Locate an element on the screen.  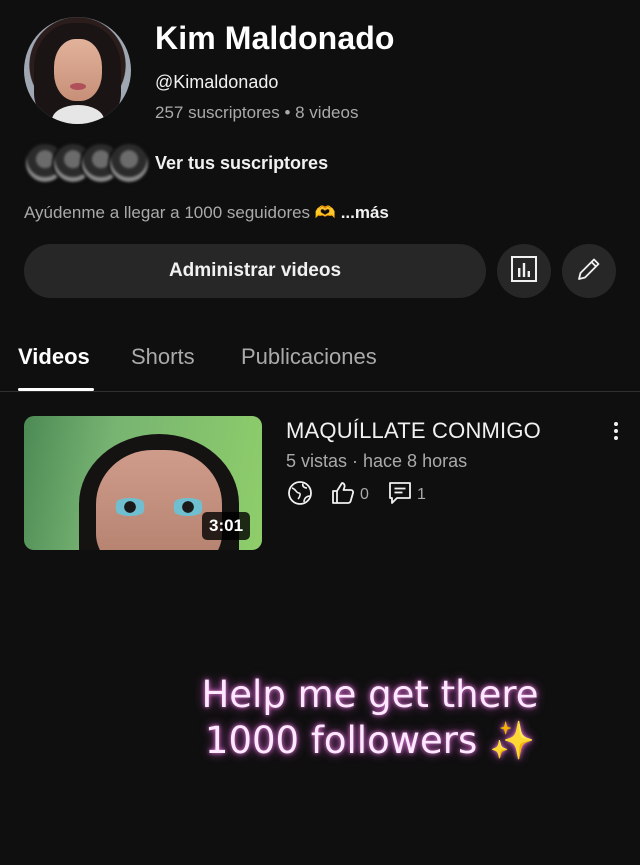
bar-chart-icon is located at coordinates (524, 271).